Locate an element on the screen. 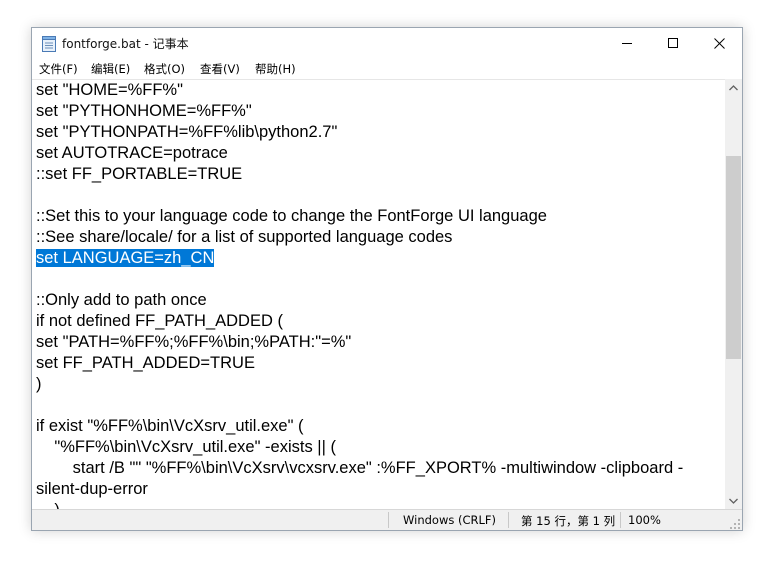 The width and height of the screenshot is (773, 561). close-button is located at coordinates (719, 43).